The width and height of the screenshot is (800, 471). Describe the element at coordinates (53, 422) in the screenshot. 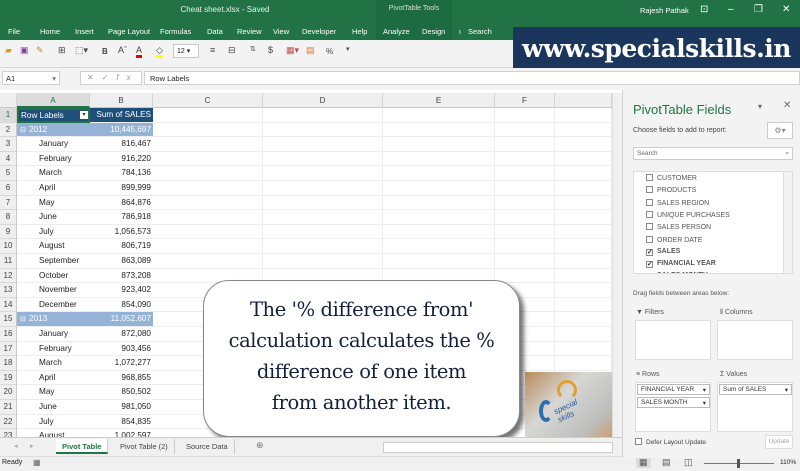

I see `pivot-row-label: July` at that location.